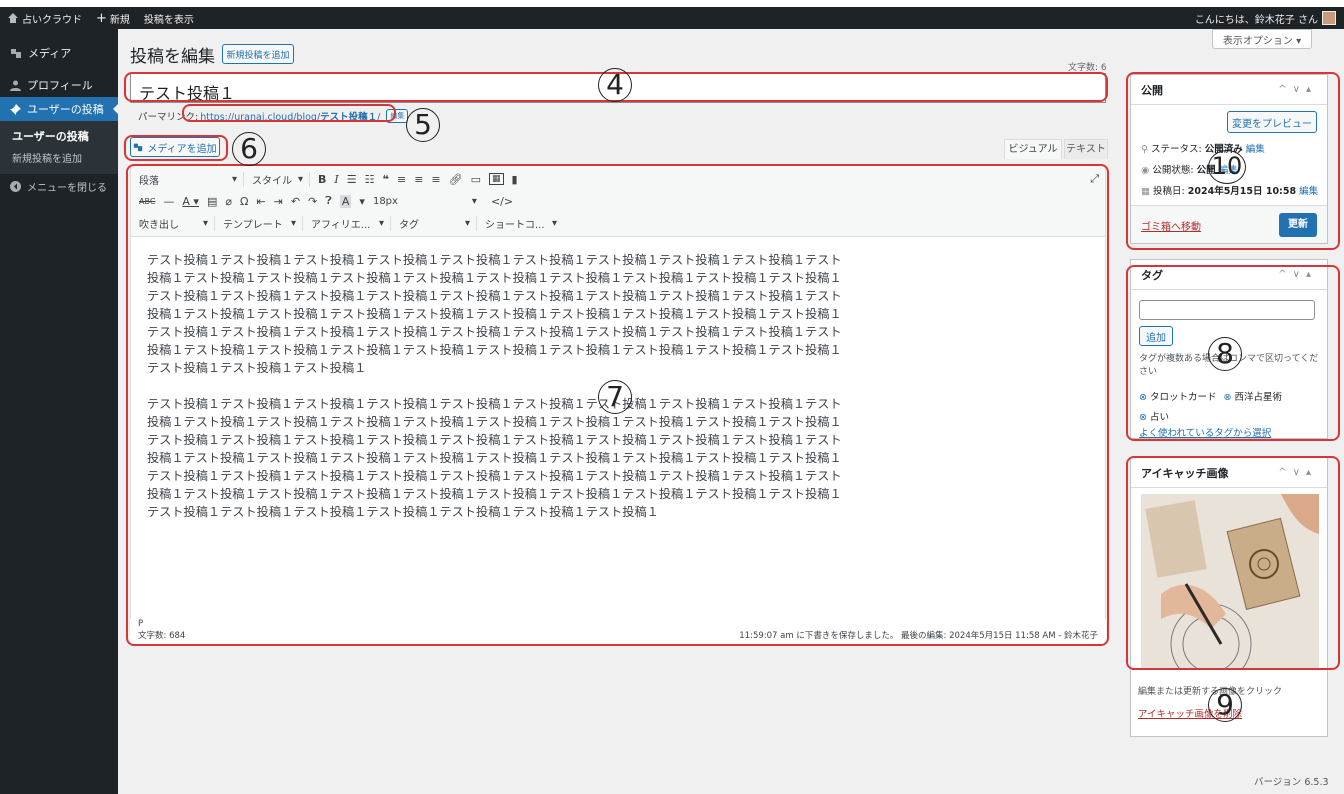 Image resolution: width=1344 pixels, height=794 pixels. I want to click on annotation-number: 8, so click(1225, 354).